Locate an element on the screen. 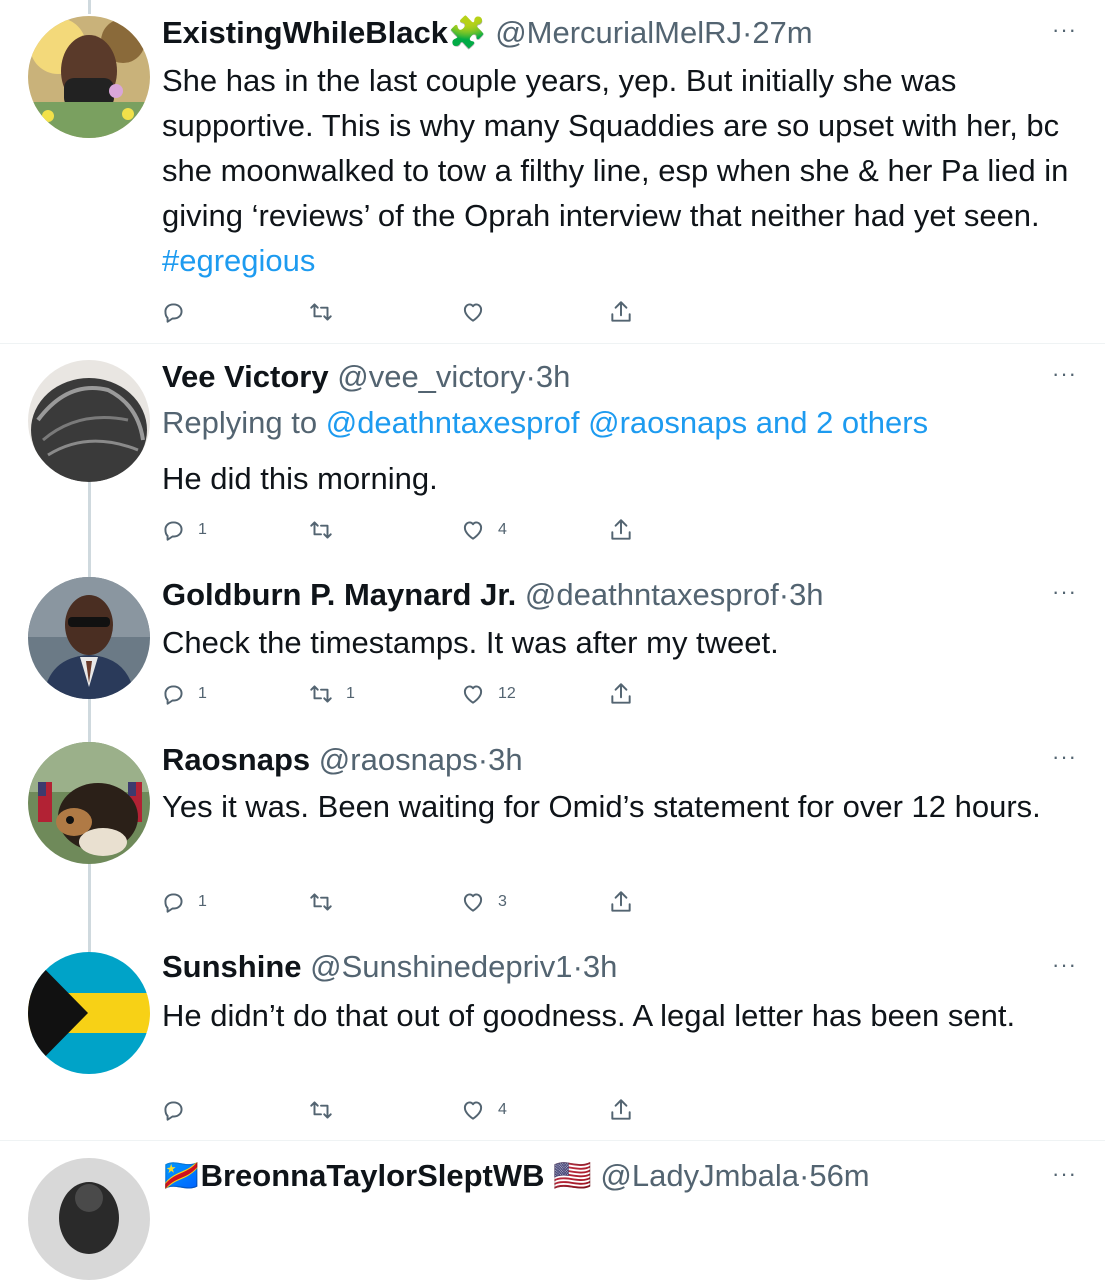 Image resolution: width=1105 pixels, height=1280 pixels. display-name: Raosnaps is located at coordinates (236, 759).